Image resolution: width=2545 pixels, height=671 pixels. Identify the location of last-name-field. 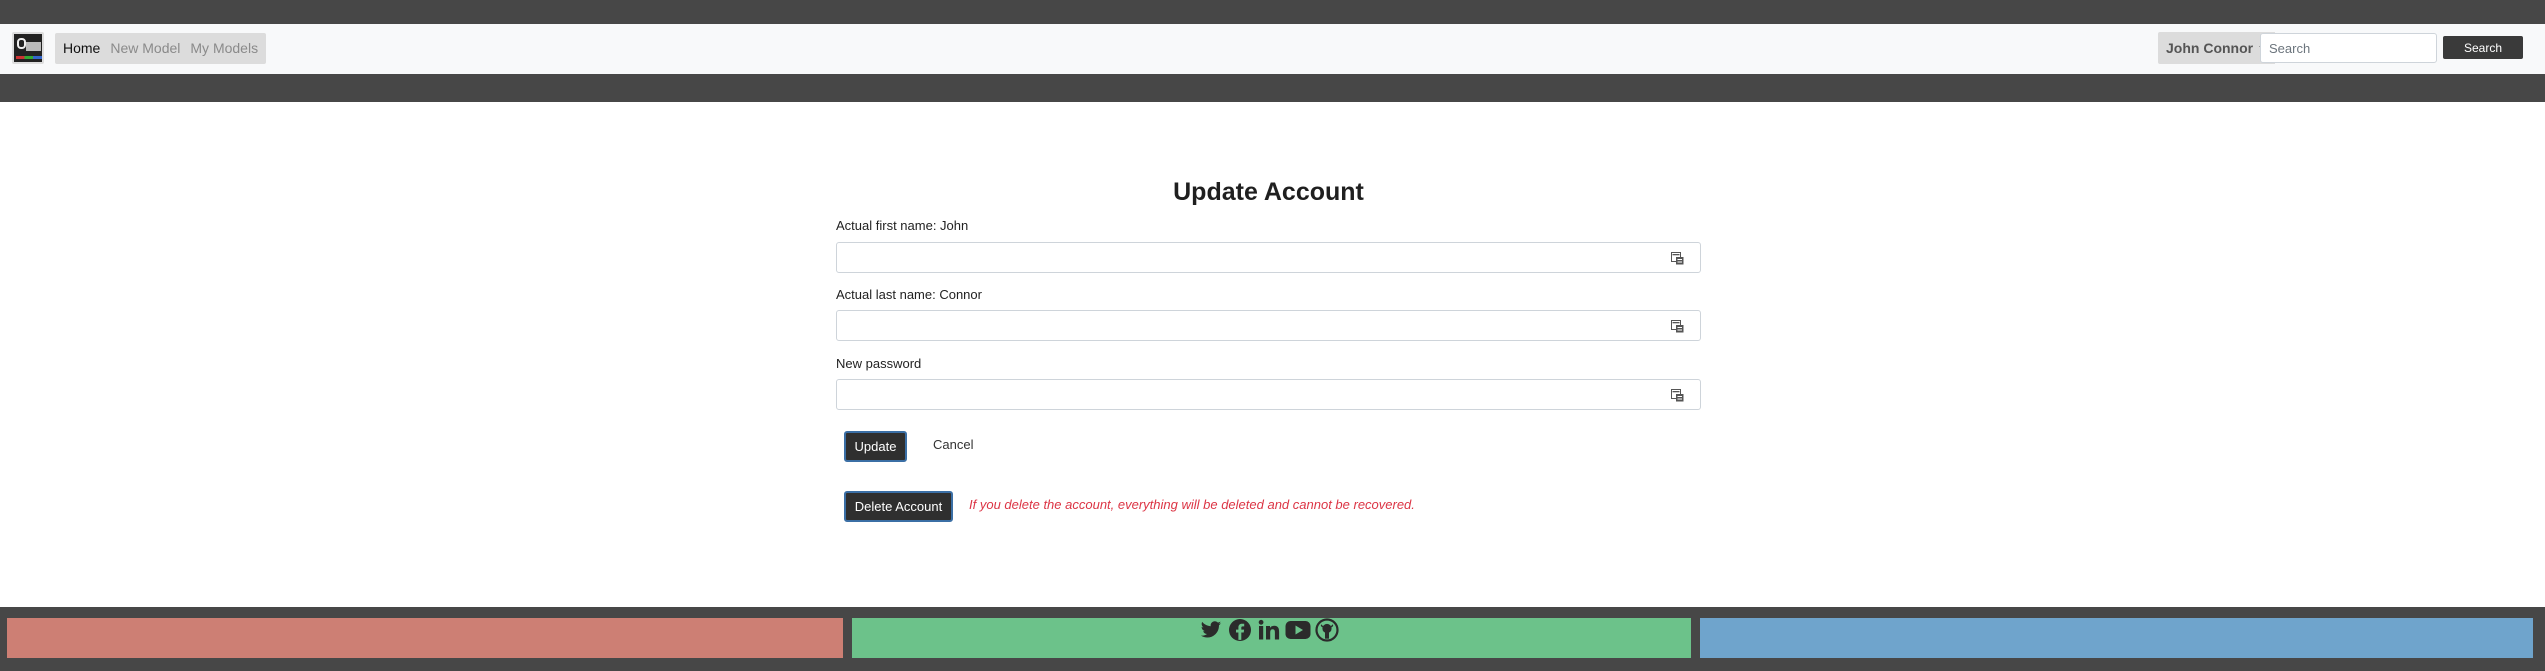
(1268, 325).